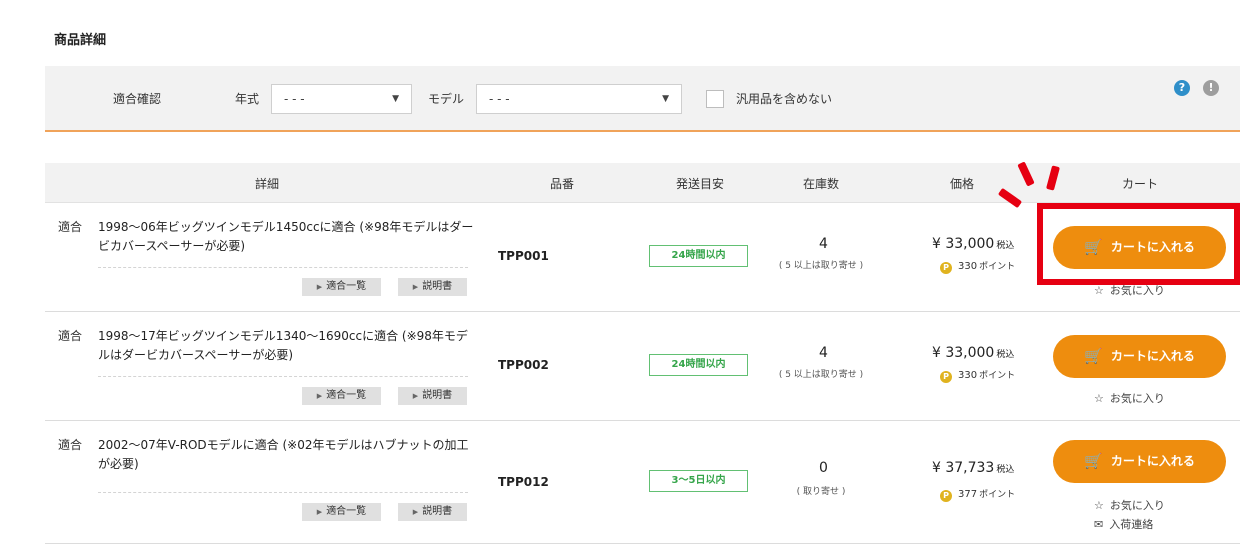  What do you see at coordinates (80, 40) in the screenshot?
I see `section-title: 商品詳細` at bounding box center [80, 40].